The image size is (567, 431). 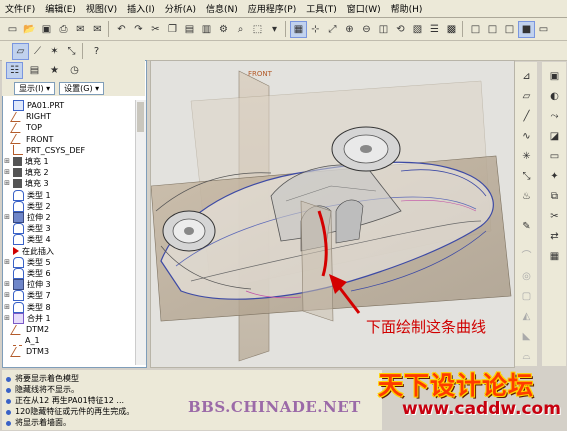 What do you see at coordinates (554, 156) in the screenshot?
I see `boundary-icon: ▭` at bounding box center [554, 156].